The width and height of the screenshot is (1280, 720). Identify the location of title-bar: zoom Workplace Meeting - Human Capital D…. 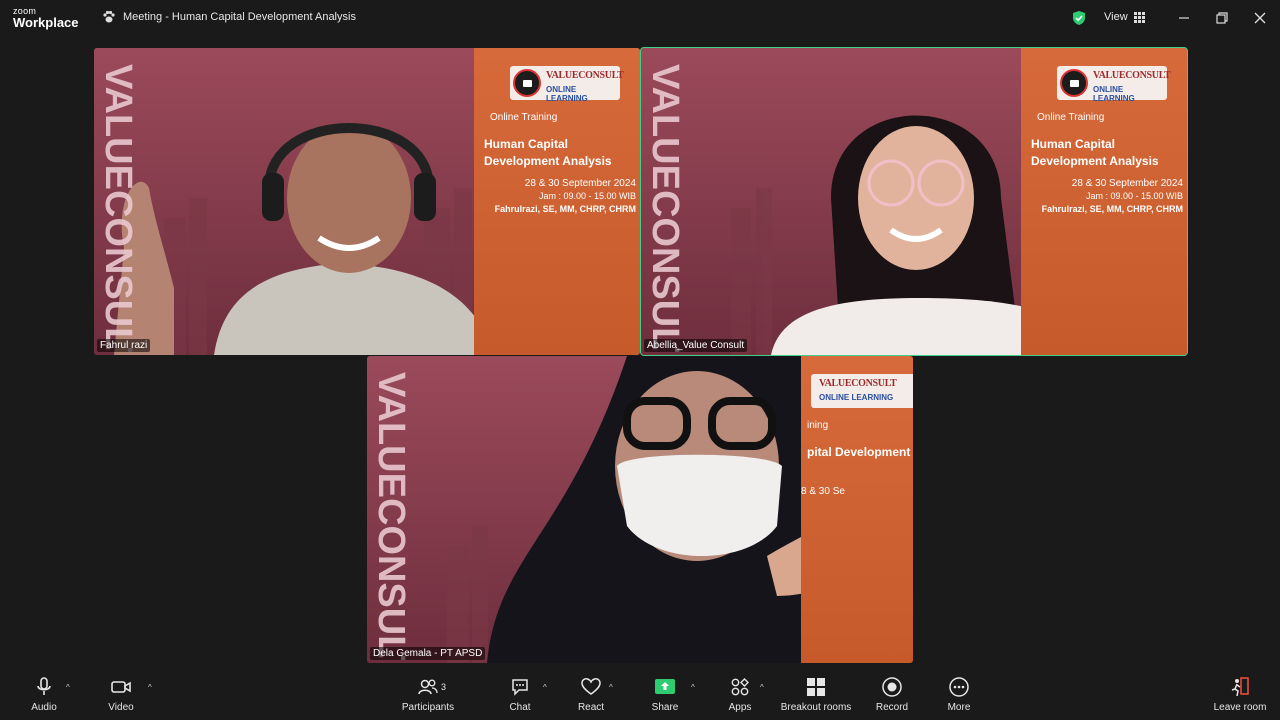
(640, 18).